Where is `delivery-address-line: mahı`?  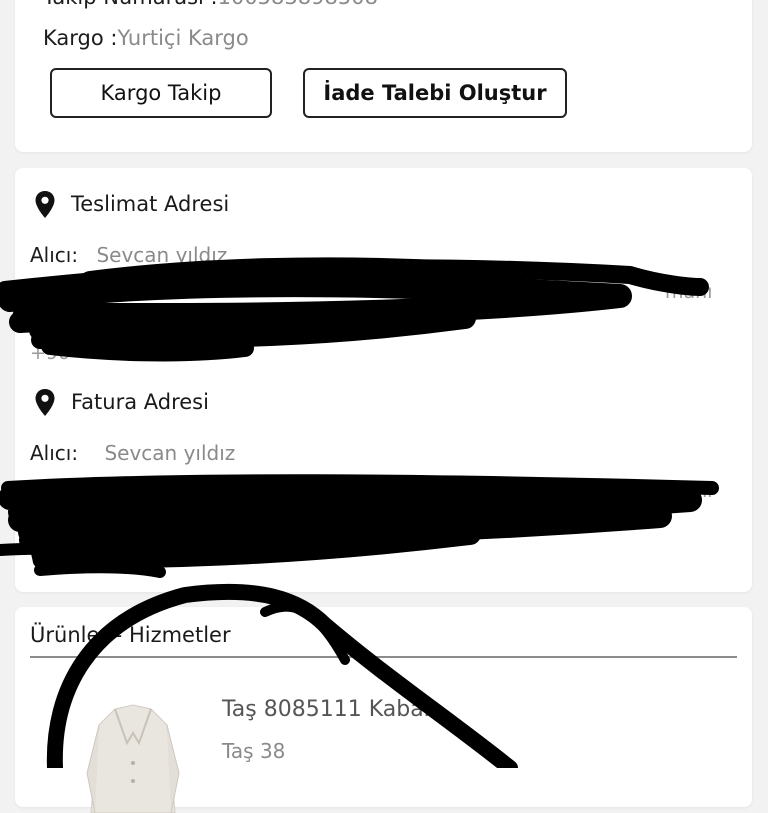 delivery-address-line: mahı is located at coordinates (689, 292).